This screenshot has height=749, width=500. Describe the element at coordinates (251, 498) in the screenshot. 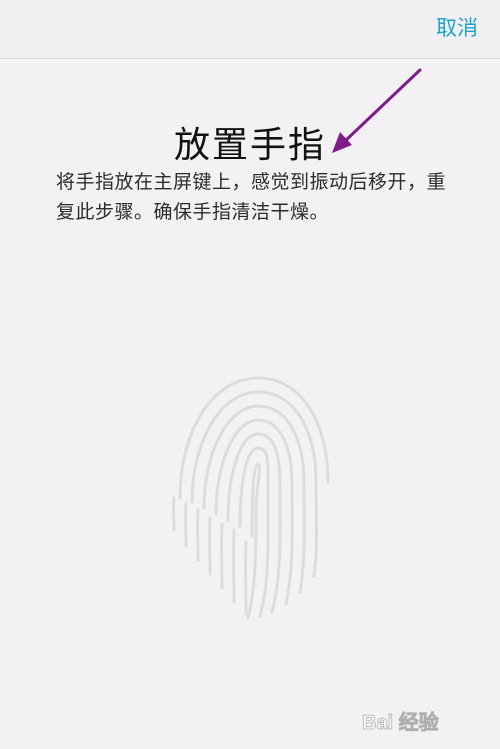

I see `fingerprint-icon` at that location.